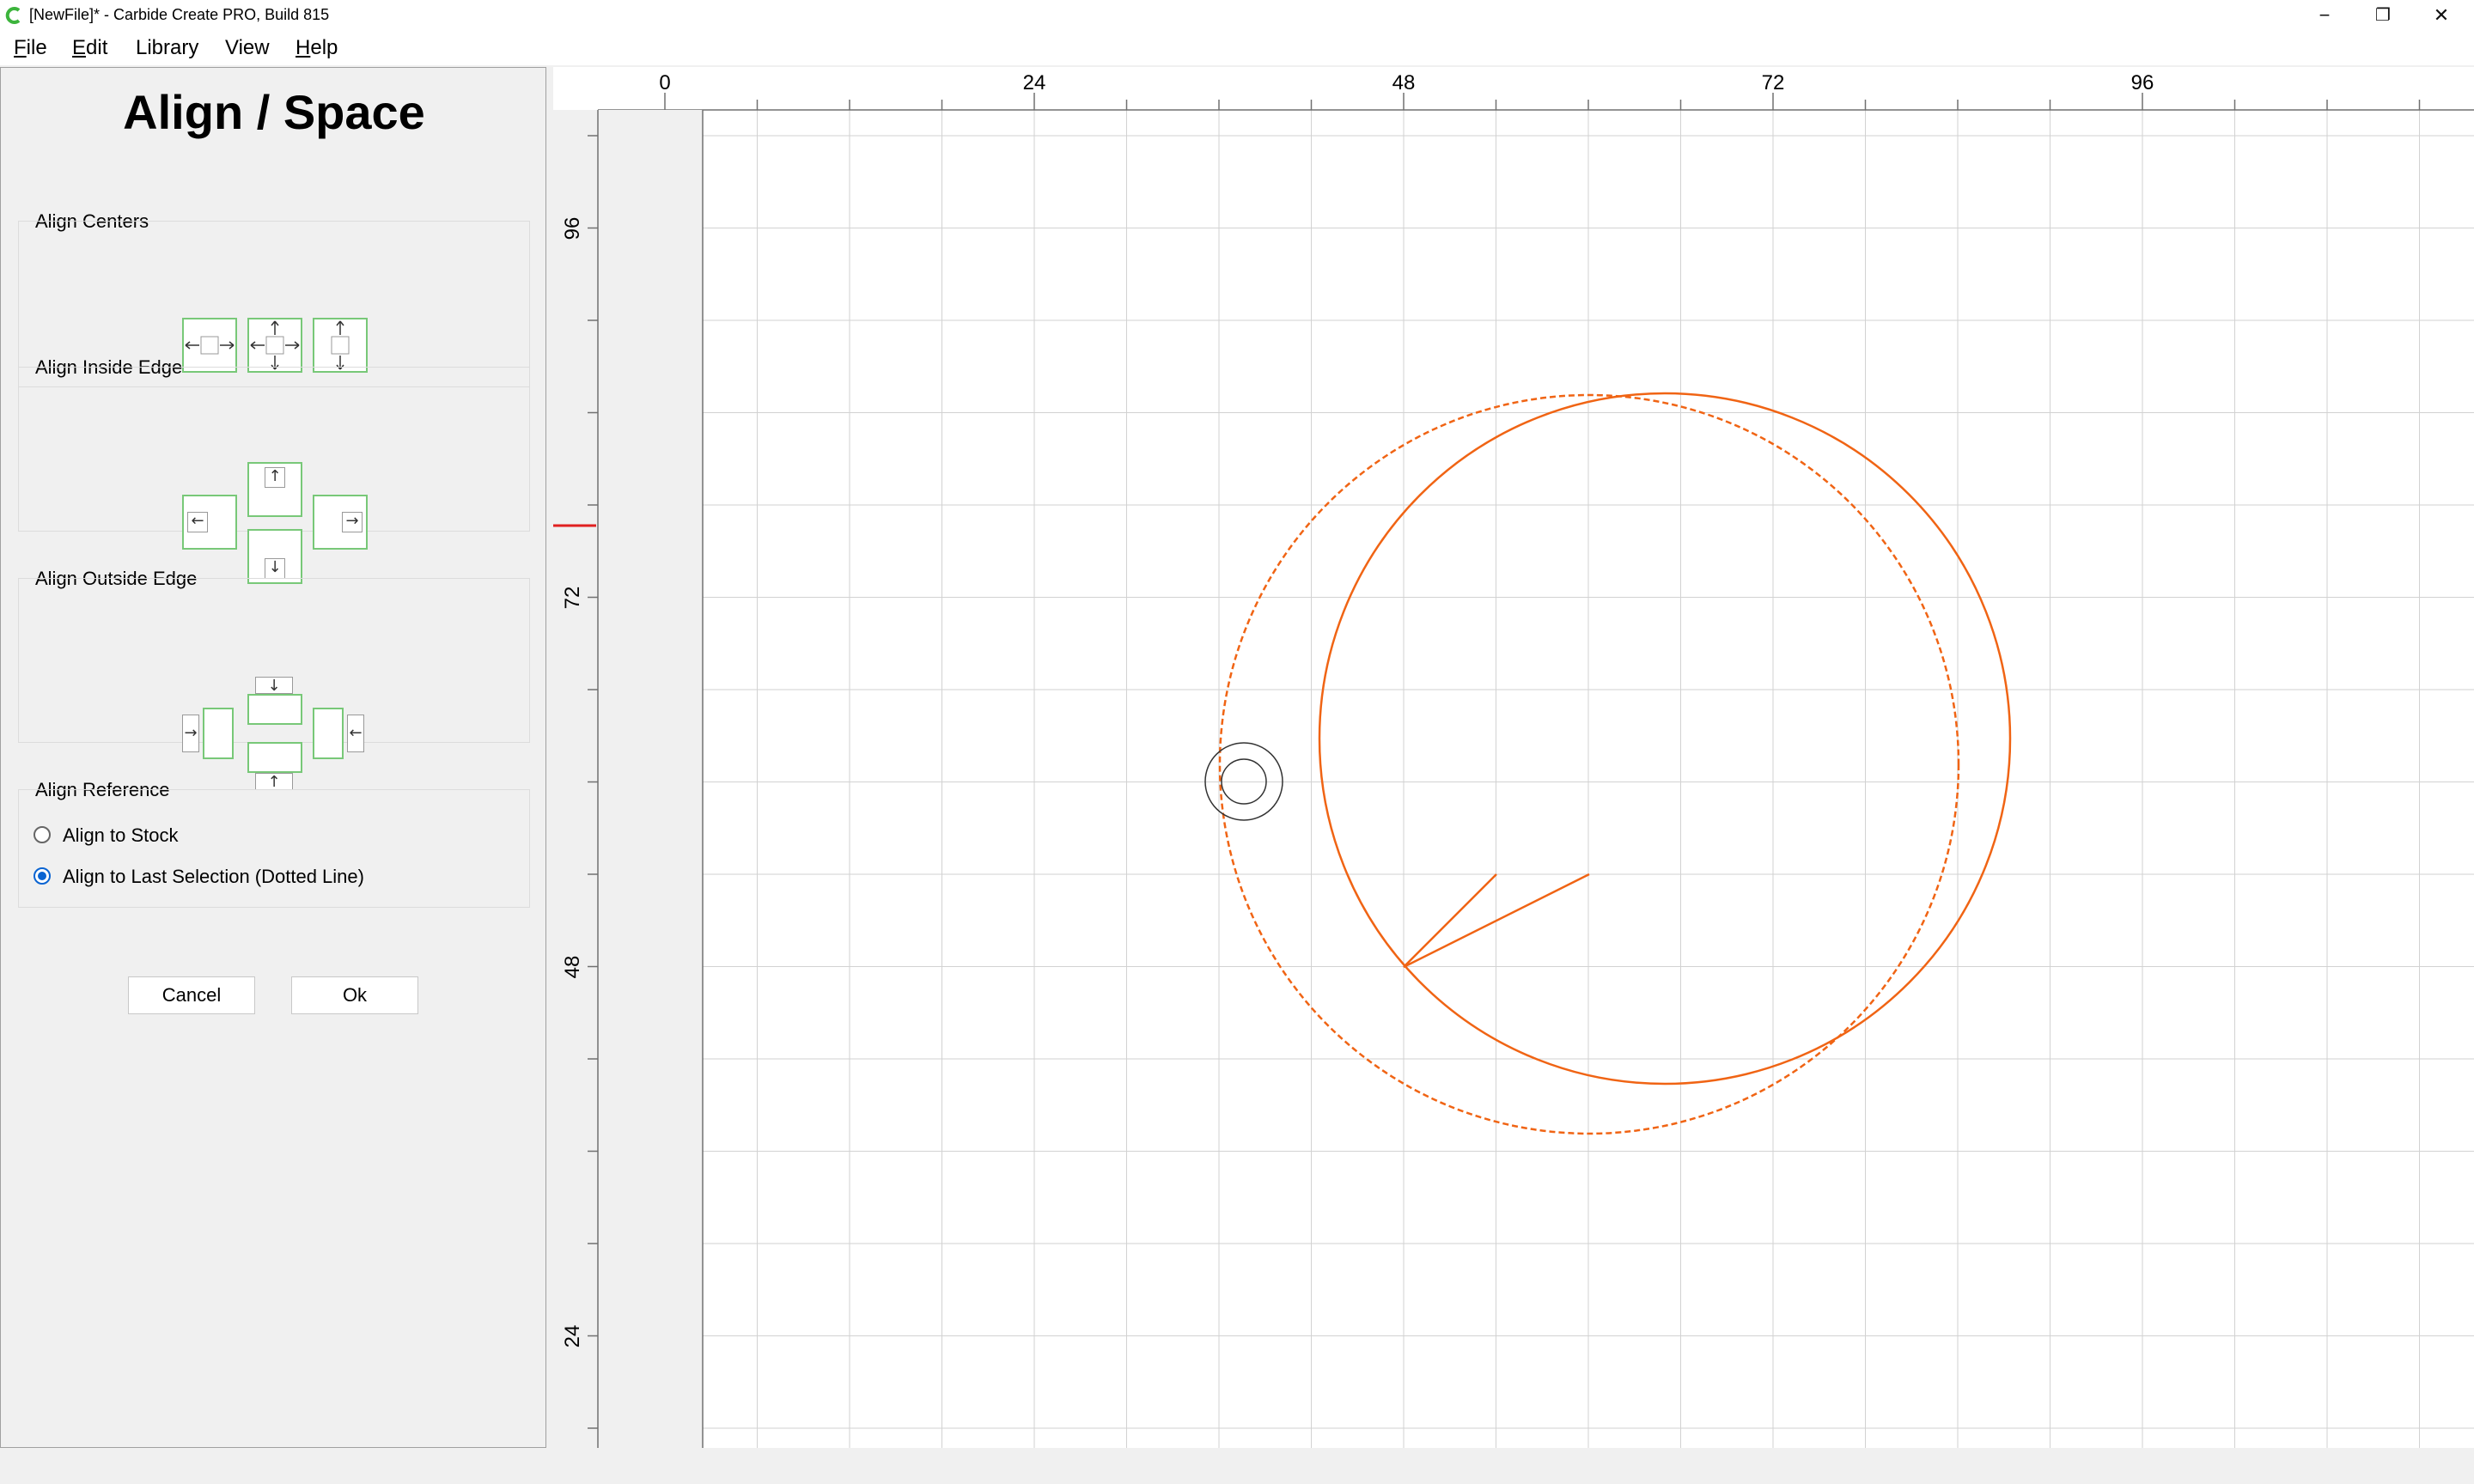 This screenshot has height=1484, width=2474. Describe the element at coordinates (197, 522) in the screenshot. I see `arrow-left-icon: ←` at that location.